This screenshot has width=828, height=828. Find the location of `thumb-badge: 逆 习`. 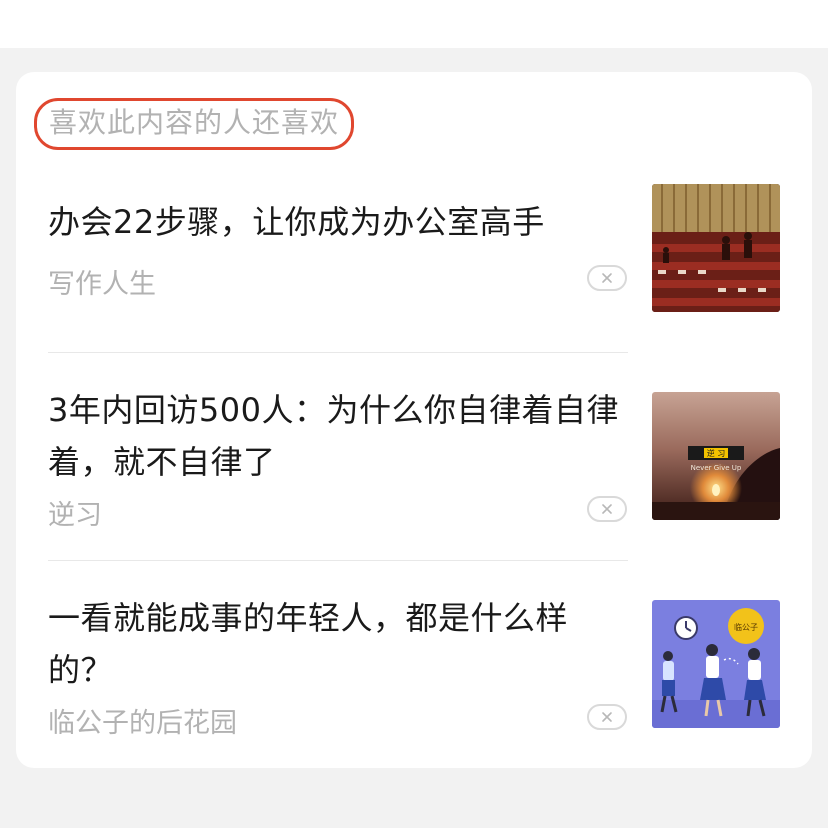

thumb-badge: 逆 习 is located at coordinates (716, 453).